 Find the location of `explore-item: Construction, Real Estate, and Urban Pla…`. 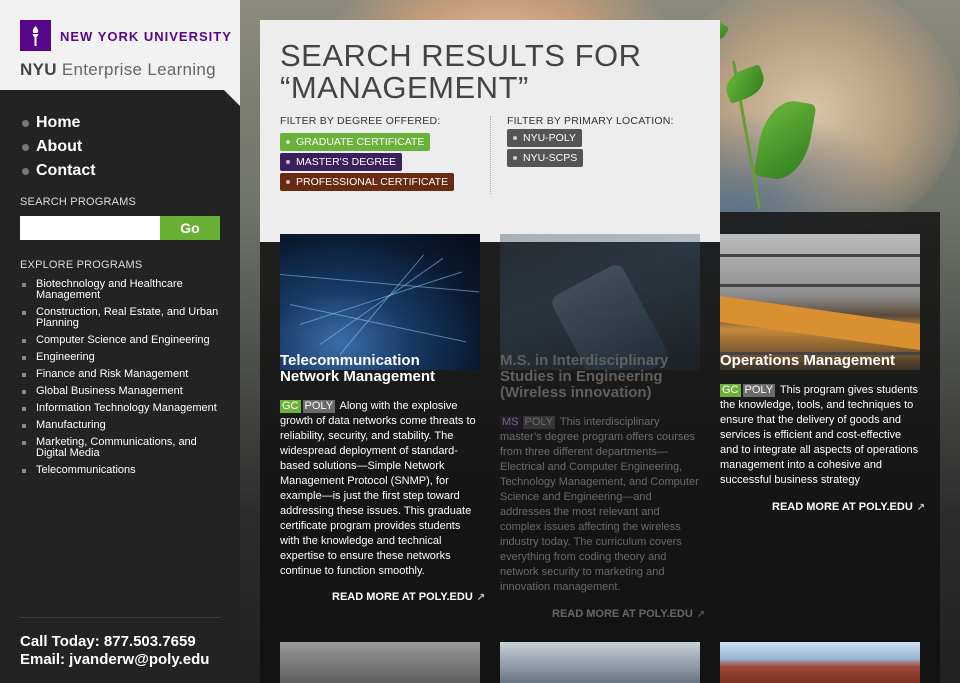

explore-item: Construction, Real Estate, and Urban Pla… is located at coordinates (122, 318).